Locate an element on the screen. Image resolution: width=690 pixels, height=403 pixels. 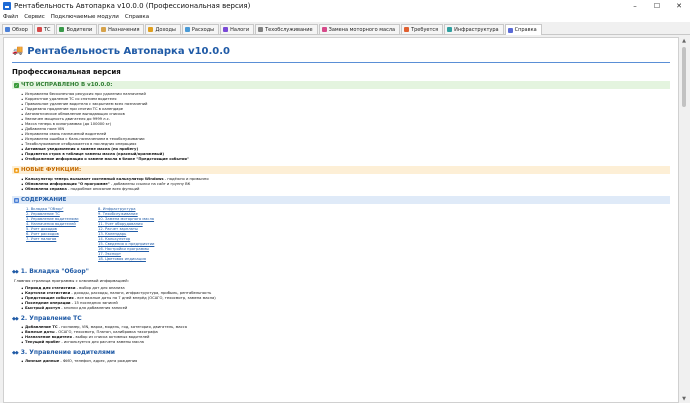
tab-9: Требуется is located at coordinates (422, 29).